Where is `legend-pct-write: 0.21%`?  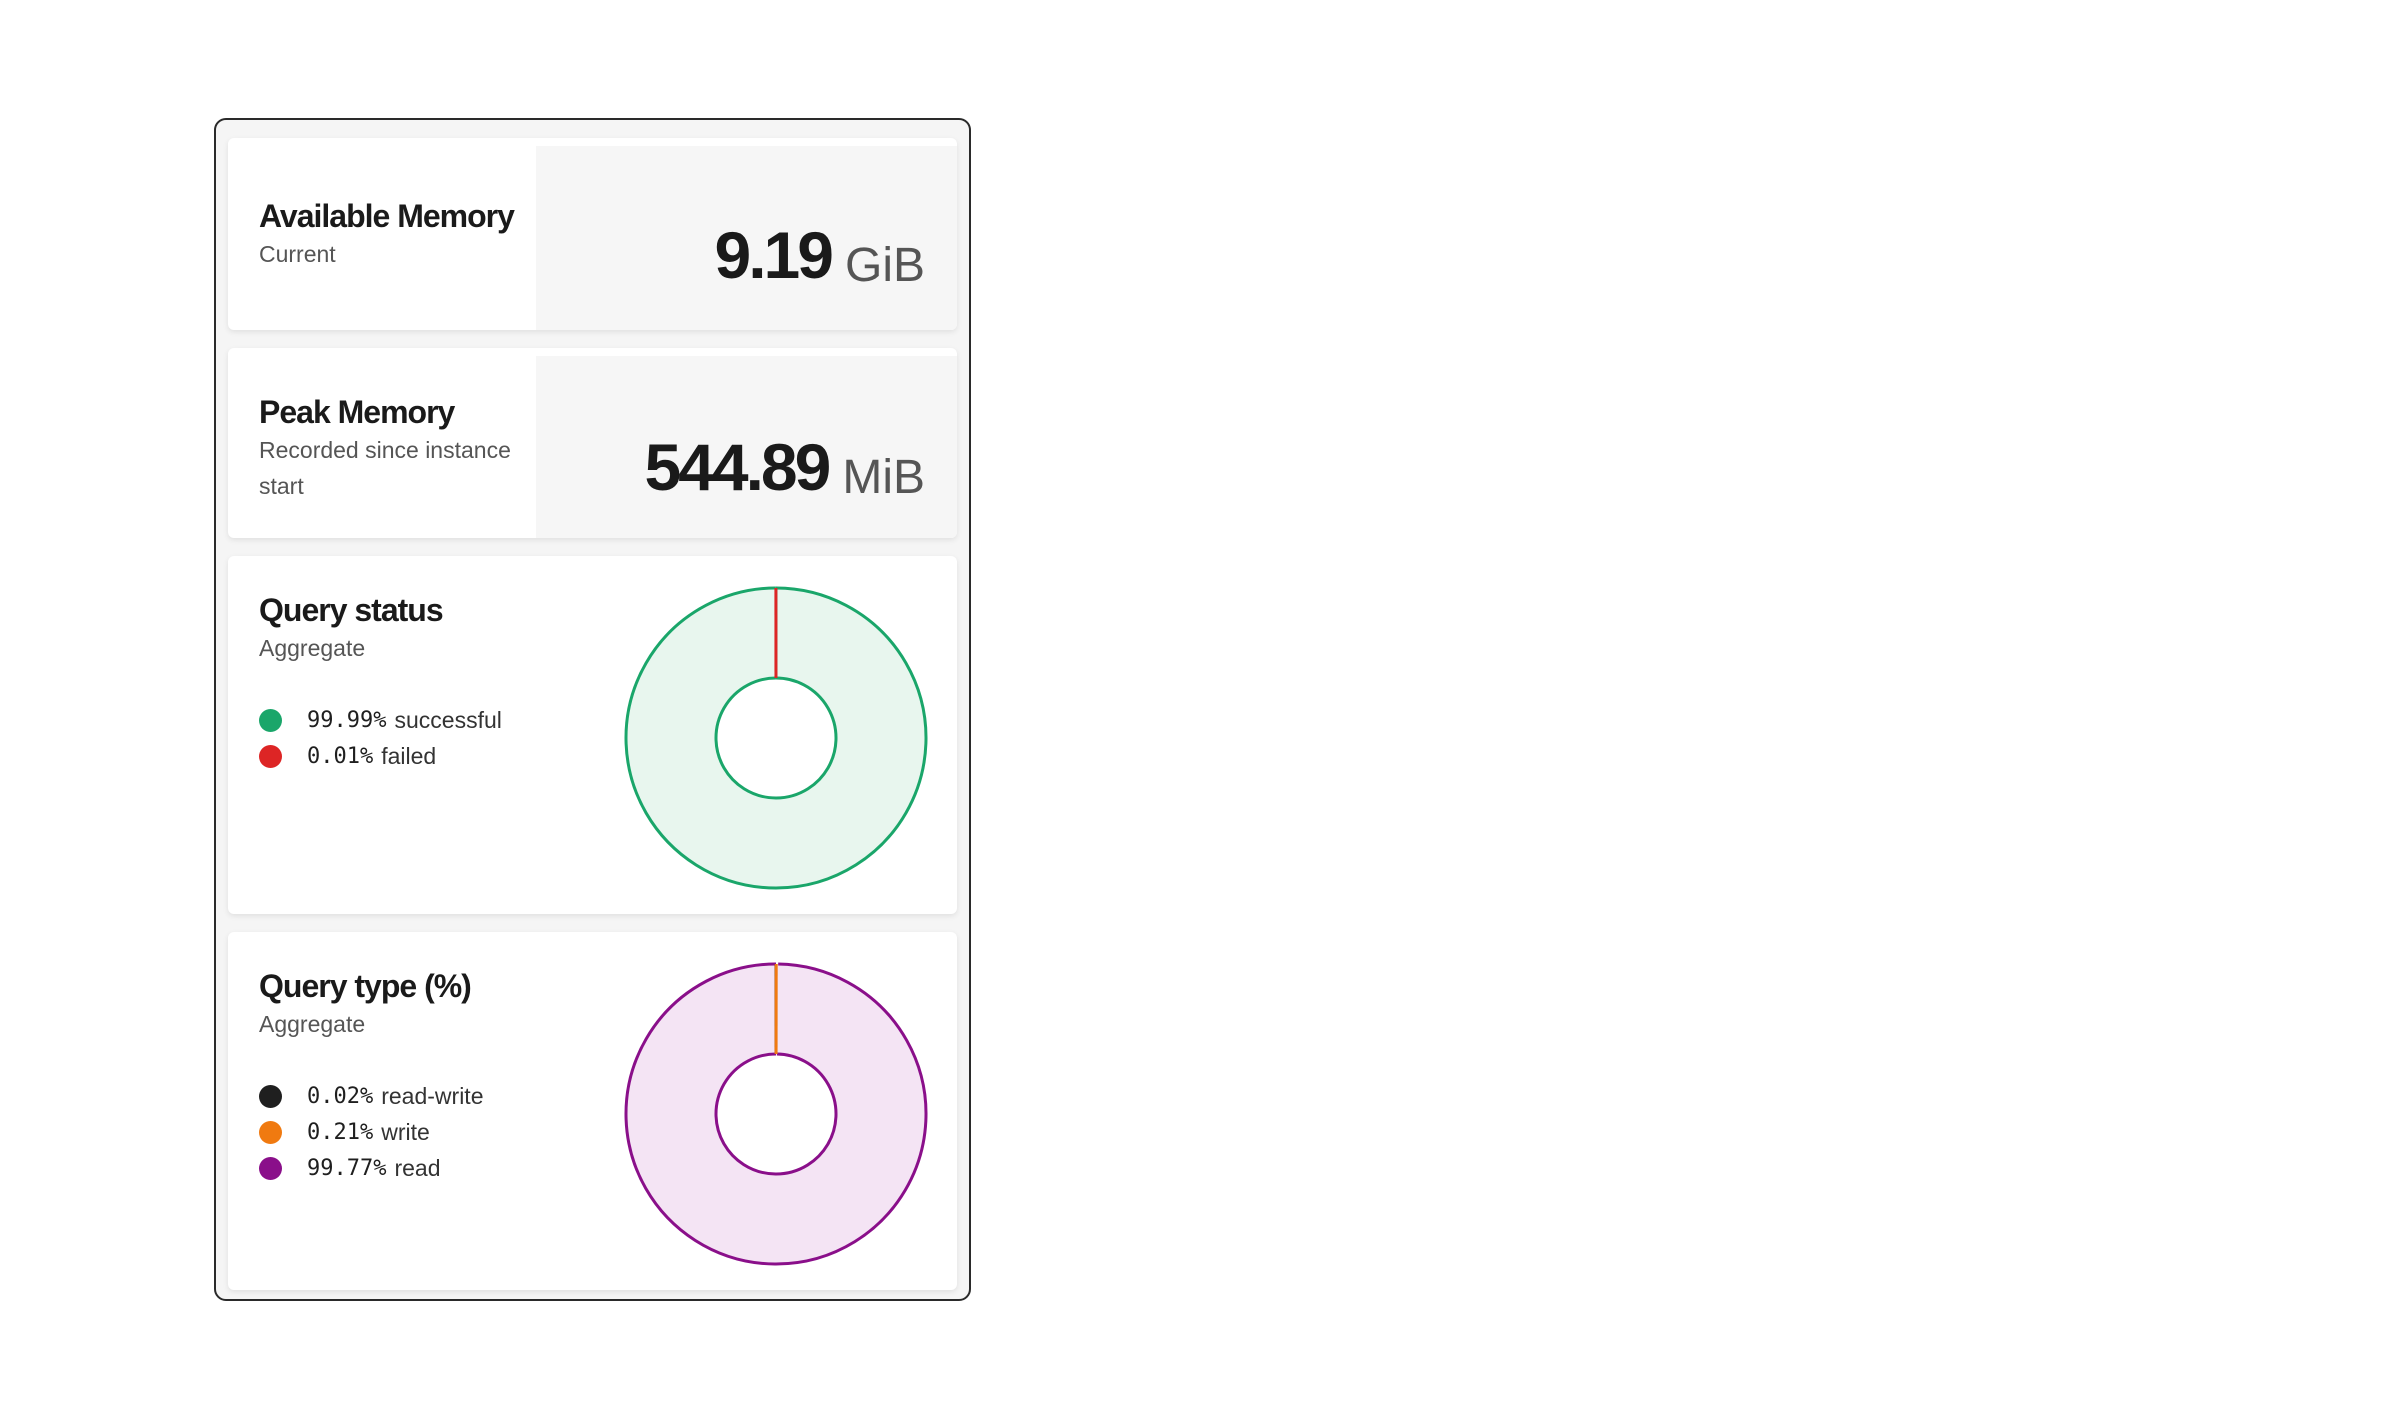 legend-pct-write: 0.21% is located at coordinates (340, 1132).